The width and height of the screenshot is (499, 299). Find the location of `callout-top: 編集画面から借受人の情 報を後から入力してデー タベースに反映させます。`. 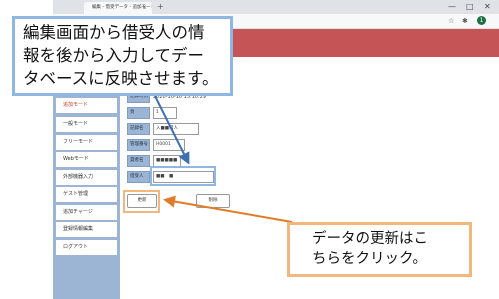

callout-top: 編集画面から借受人の情 報を後から入力してデー タベースに反映させます。 is located at coordinates (122, 56).